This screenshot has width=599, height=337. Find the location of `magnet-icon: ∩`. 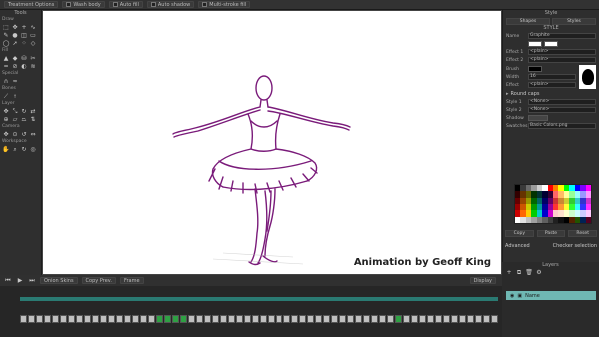

magnet-icon: ∩ is located at coordinates (6, 81).